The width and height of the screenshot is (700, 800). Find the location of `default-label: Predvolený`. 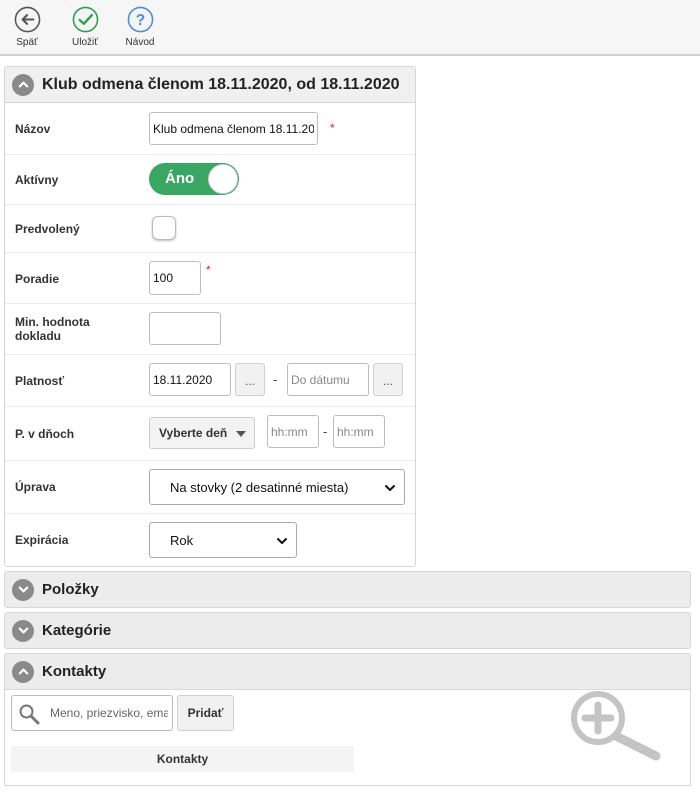

default-label: Predvolený is located at coordinates (47, 229).